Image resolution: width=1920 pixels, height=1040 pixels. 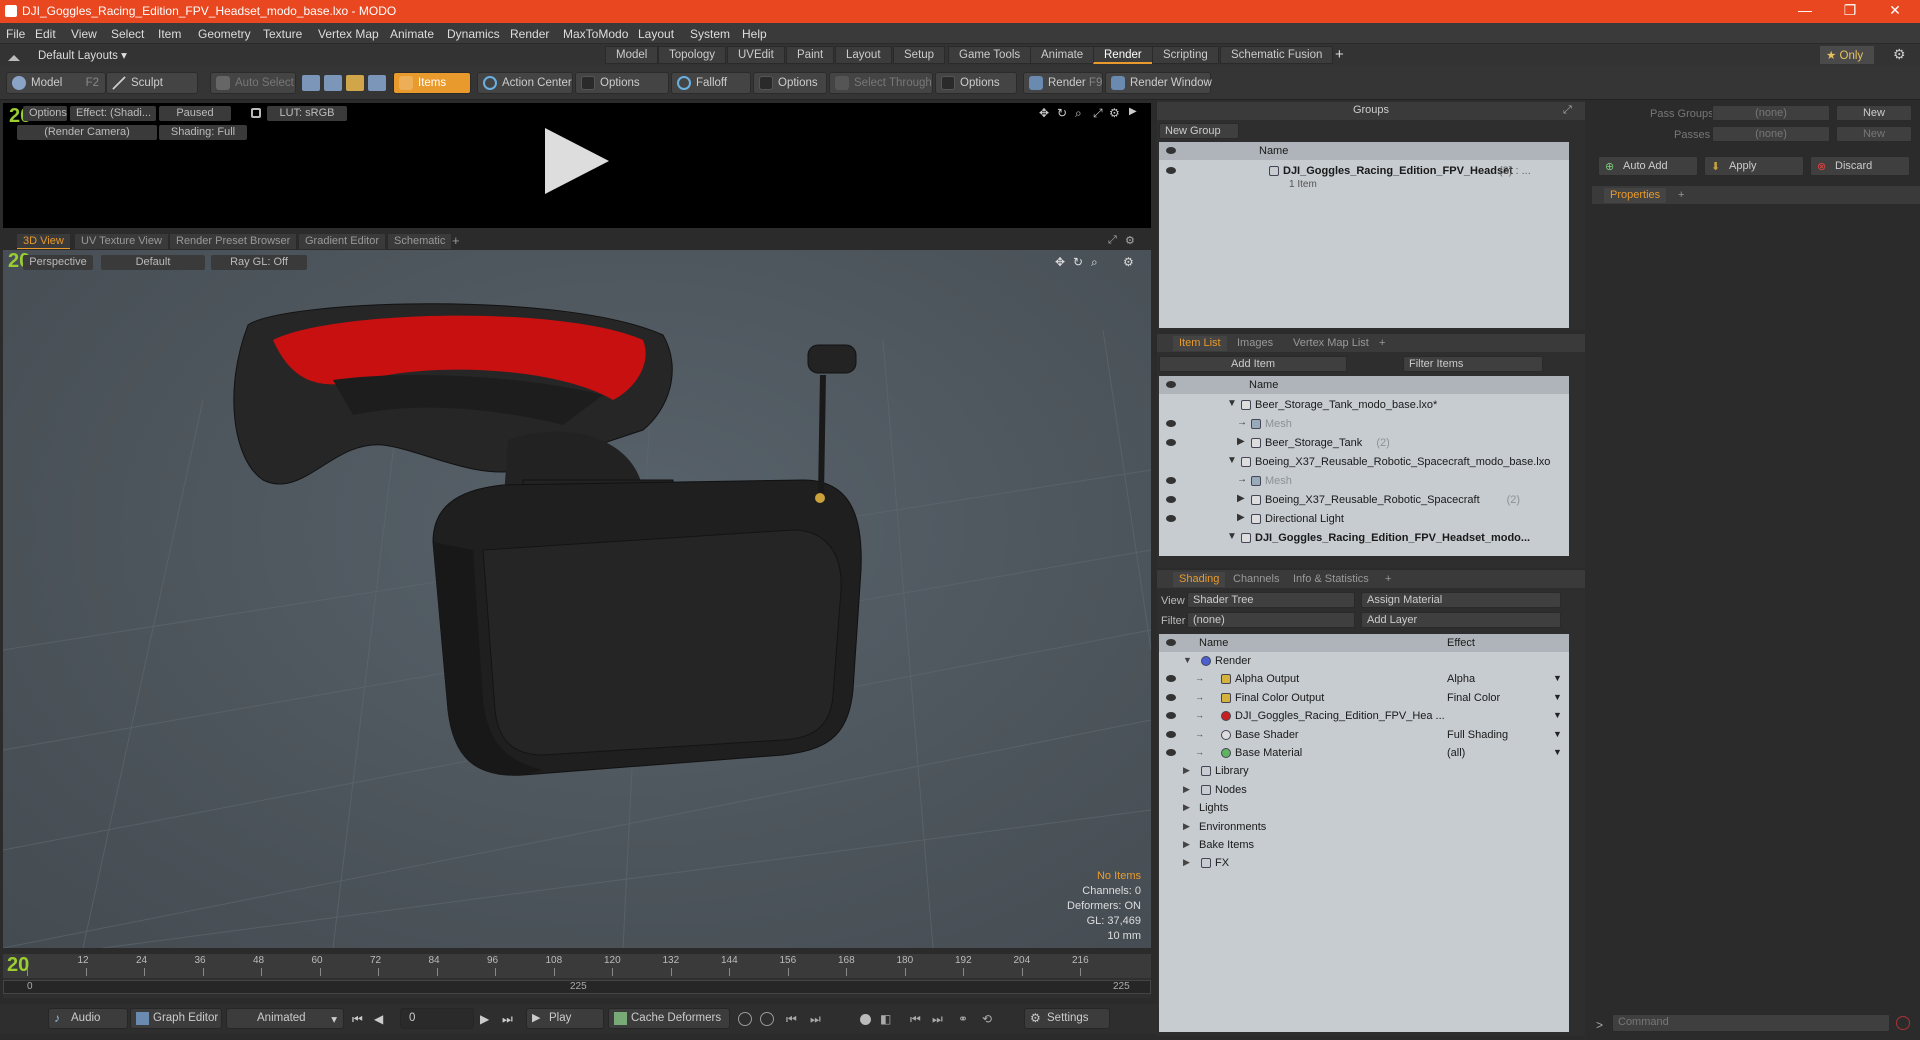 What do you see at coordinates (456, 240) in the screenshot?
I see `add-viewport-tab-button: +` at bounding box center [456, 240].